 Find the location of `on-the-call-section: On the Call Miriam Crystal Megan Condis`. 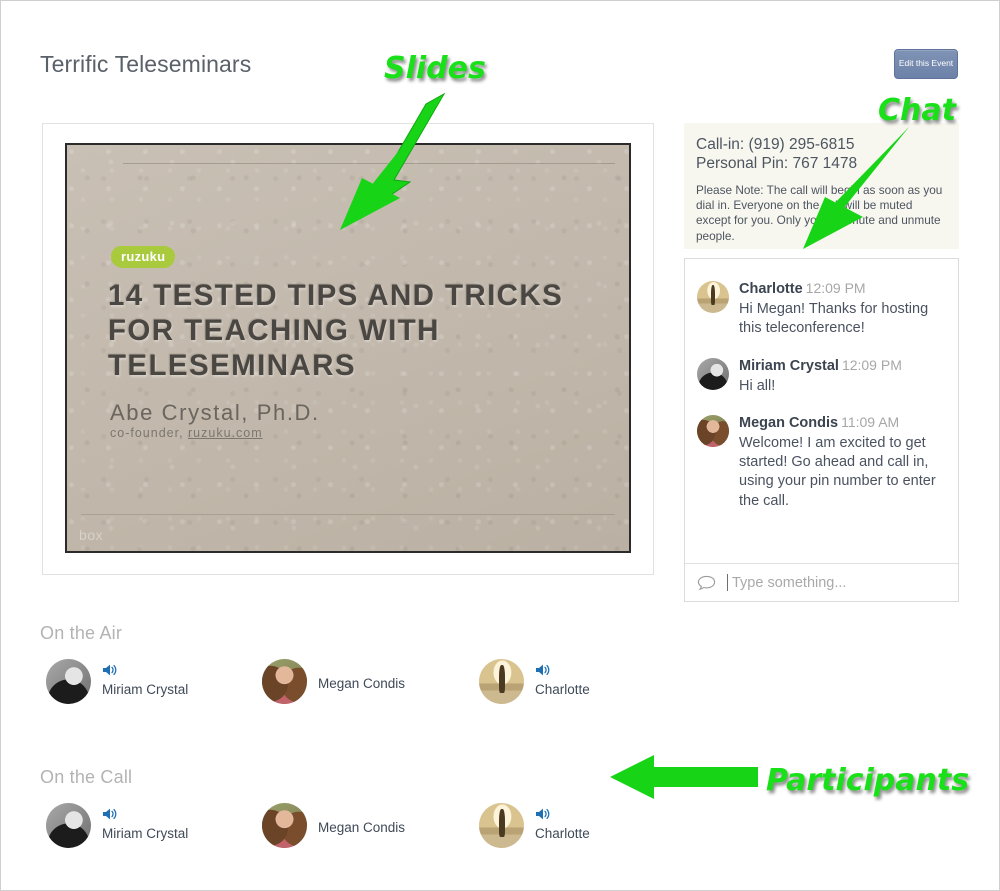

on-the-call-section: On the Call Miriam Crystal Megan Condis is located at coordinates (350, 814).